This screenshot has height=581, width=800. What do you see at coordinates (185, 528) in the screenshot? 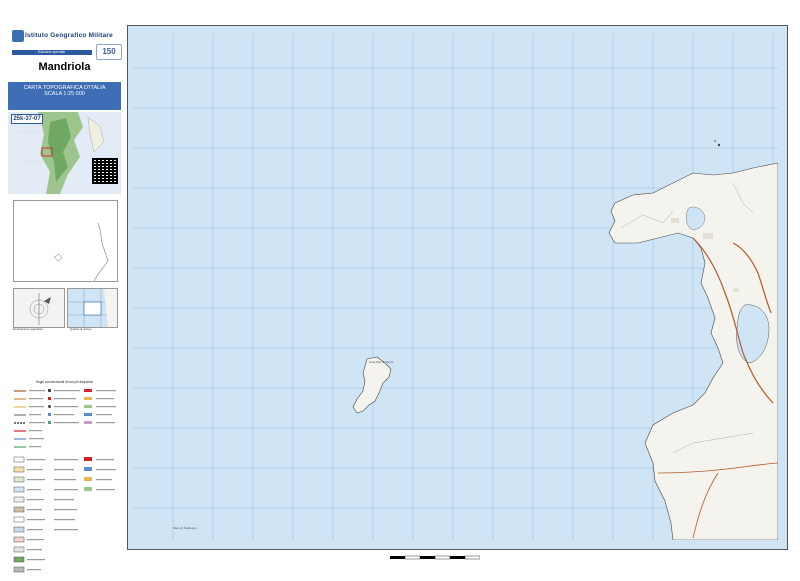
I see `sea-label: Mare di Sardegna` at bounding box center [185, 528].